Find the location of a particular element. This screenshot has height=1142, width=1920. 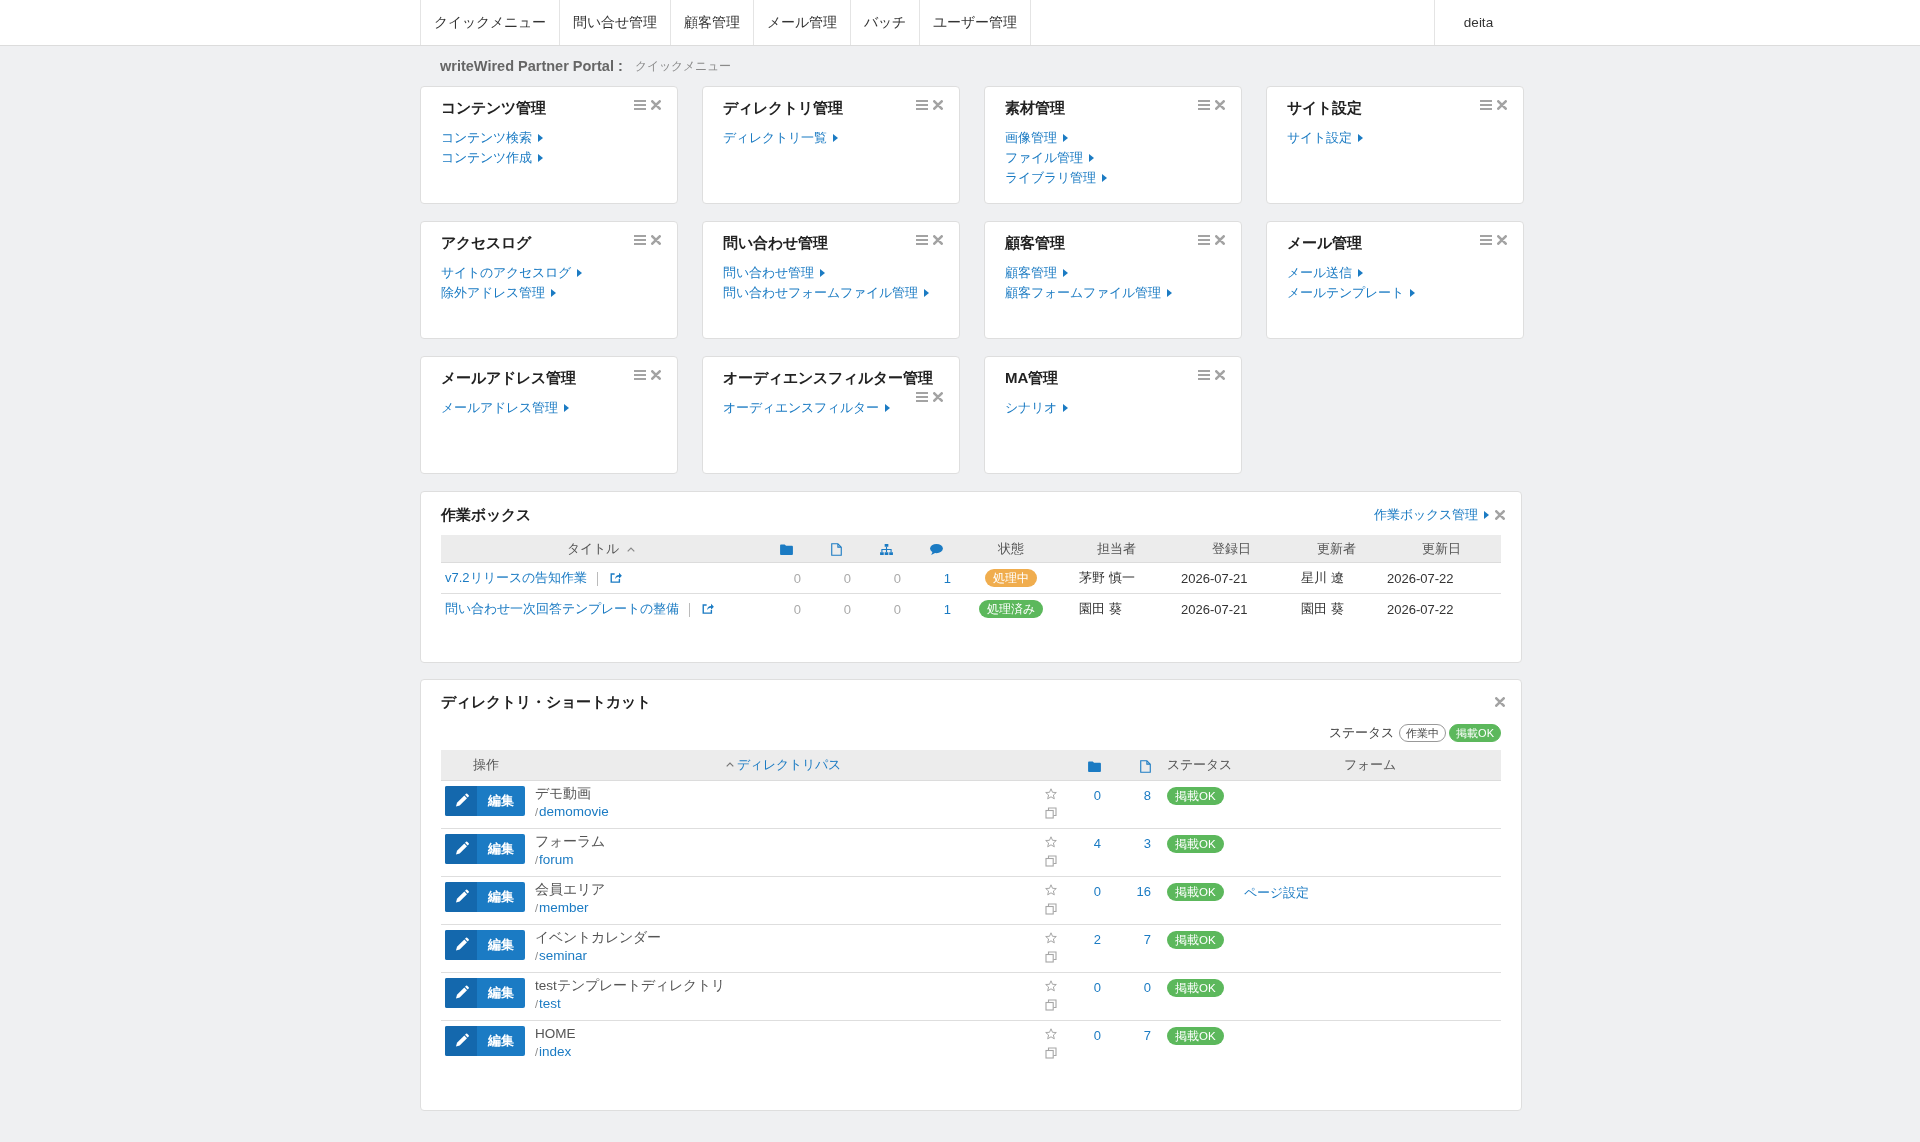

nav-menu-item: 顧客管理 is located at coordinates (712, 22).